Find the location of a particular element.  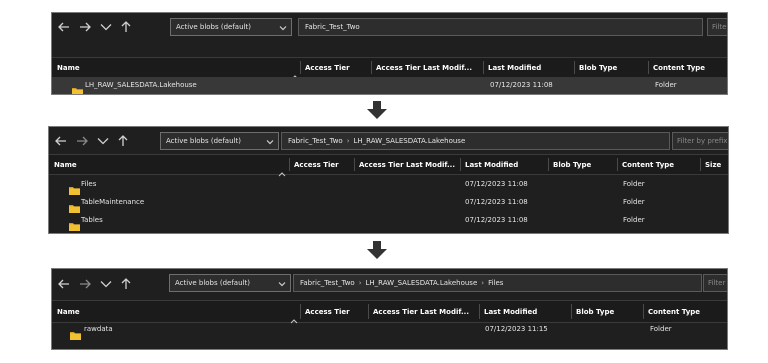

row-name: LH_RAW_SALESDATA.Lakehouse is located at coordinates (141, 85).